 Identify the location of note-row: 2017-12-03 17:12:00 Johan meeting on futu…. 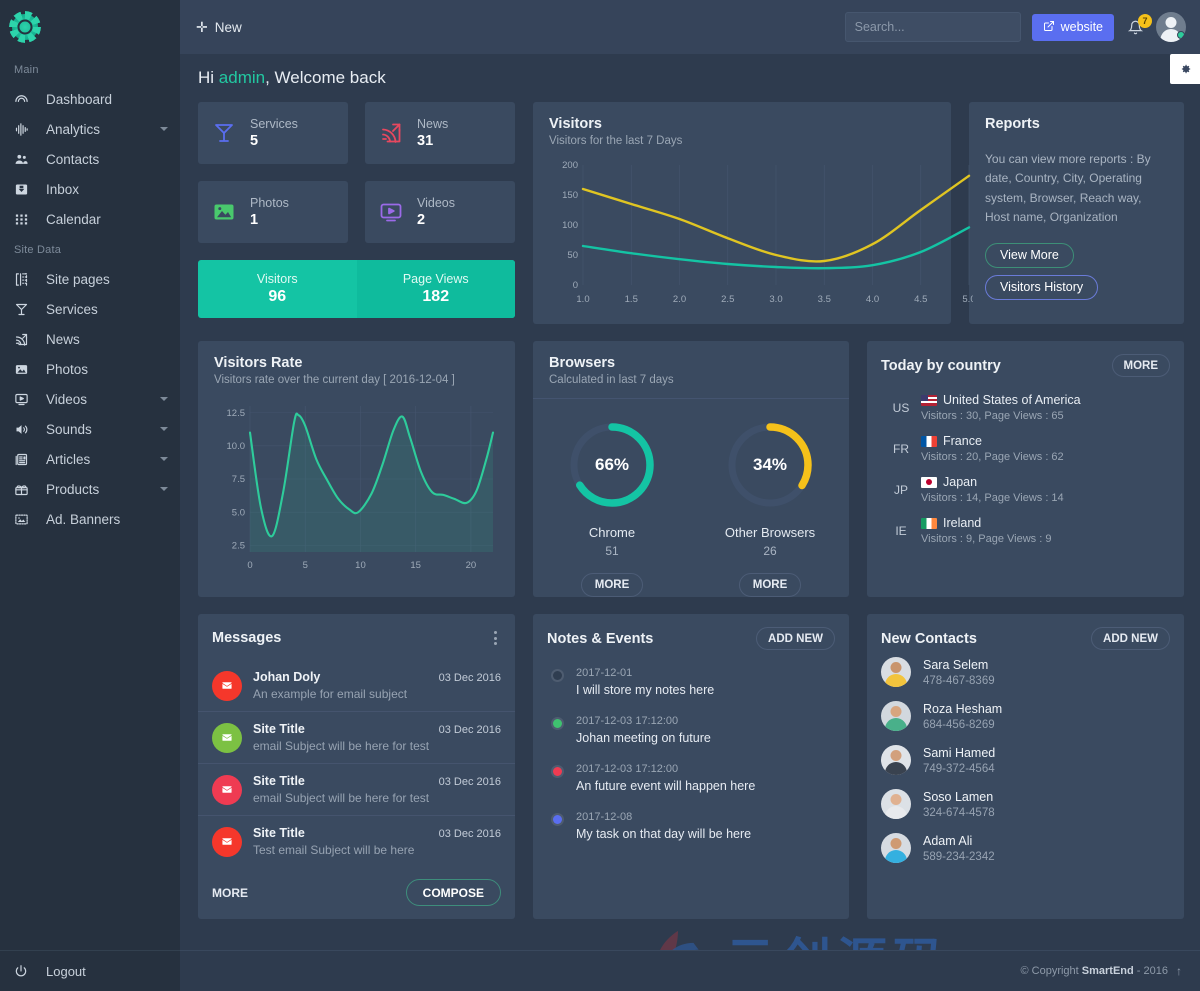
(694, 734).